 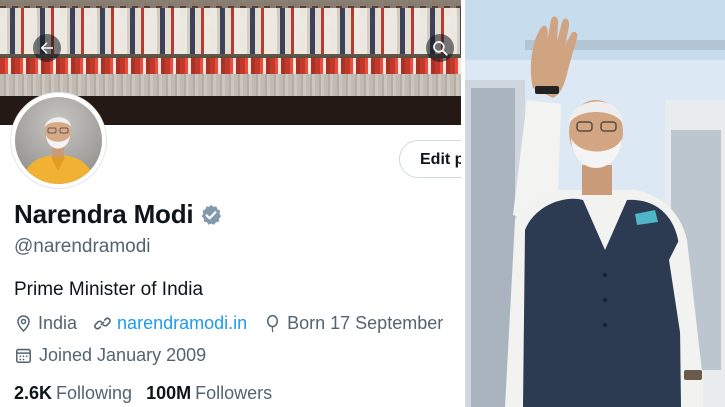 What do you see at coordinates (94, 393) in the screenshot?
I see `following-label: Following` at bounding box center [94, 393].